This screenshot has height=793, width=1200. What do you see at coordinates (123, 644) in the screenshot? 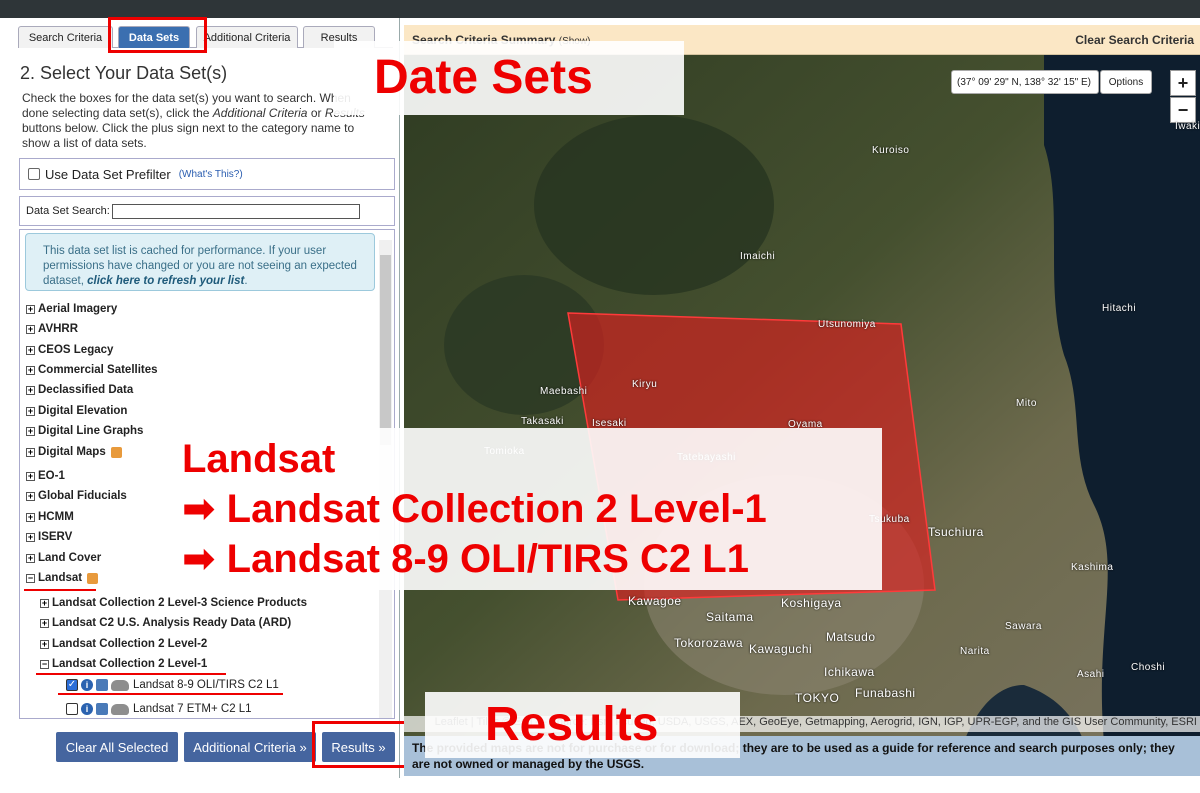
I see `subcategory-item: + Landsat Collection 2 Level-2` at bounding box center [123, 644].